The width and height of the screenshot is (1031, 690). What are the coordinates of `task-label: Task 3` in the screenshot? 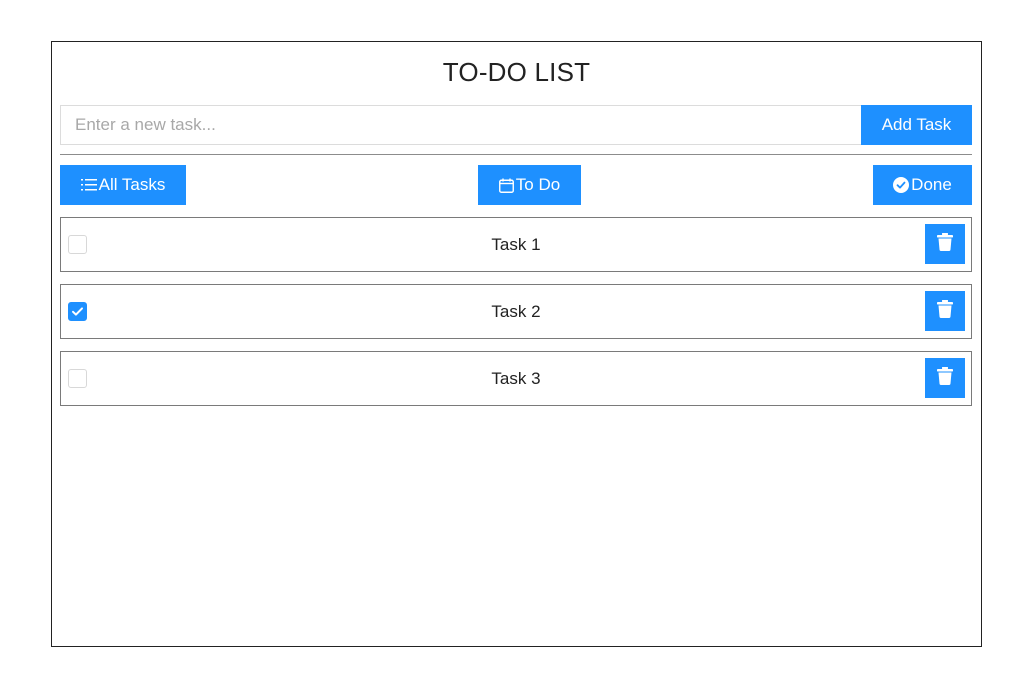 It's located at (516, 378).